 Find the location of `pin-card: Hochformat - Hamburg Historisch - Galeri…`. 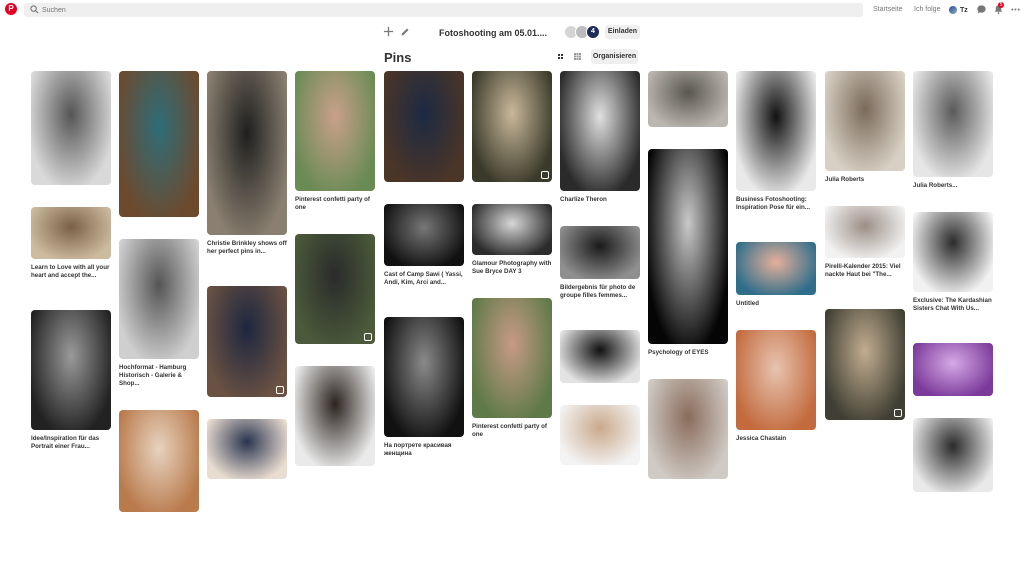

pin-card: Hochformat - Hamburg Historisch - Galeri… is located at coordinates (159, 313).